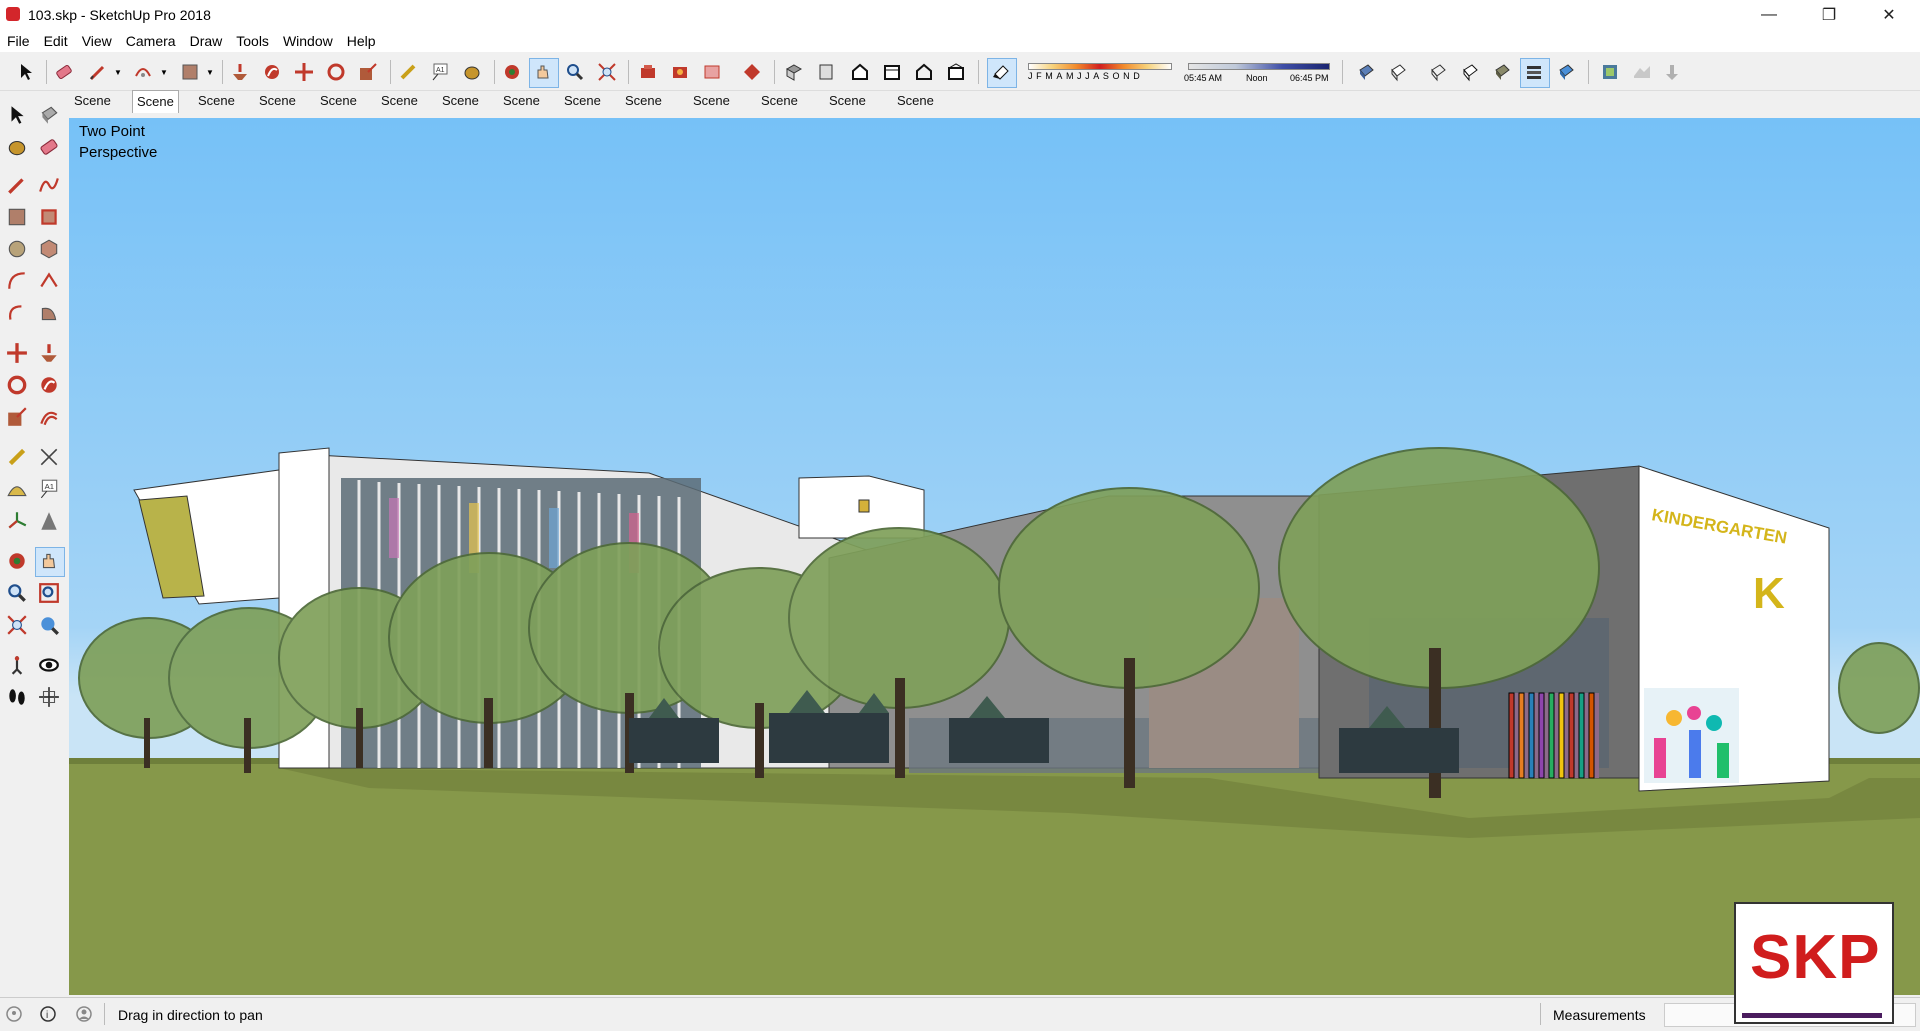  What do you see at coordinates (49, 665) in the screenshot?
I see `look-around-icon` at bounding box center [49, 665].